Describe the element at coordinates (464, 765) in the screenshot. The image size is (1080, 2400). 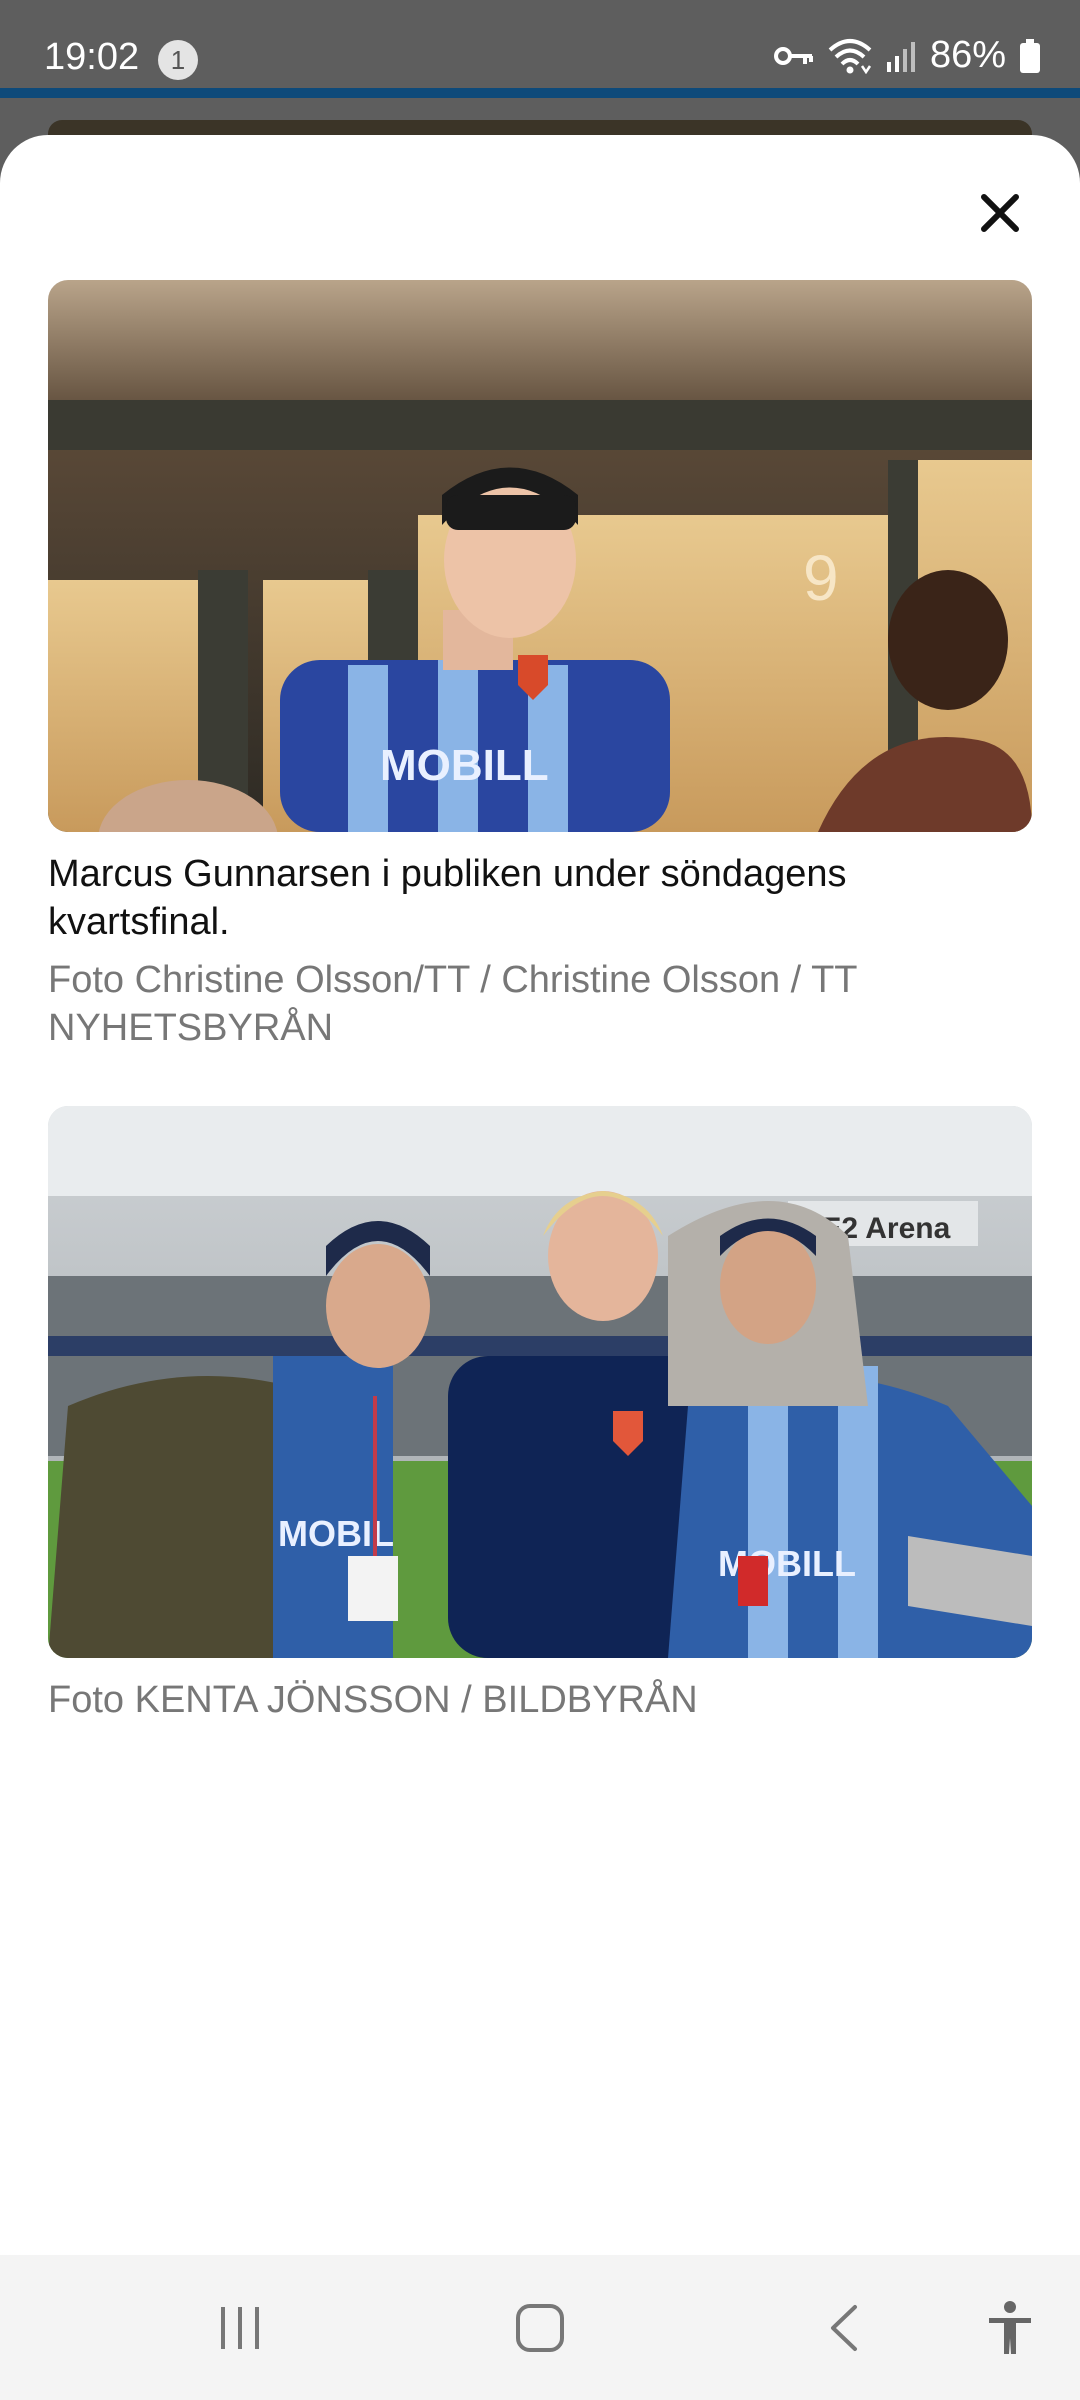
I see `shirt-sponsor-text: MOBILL` at that location.